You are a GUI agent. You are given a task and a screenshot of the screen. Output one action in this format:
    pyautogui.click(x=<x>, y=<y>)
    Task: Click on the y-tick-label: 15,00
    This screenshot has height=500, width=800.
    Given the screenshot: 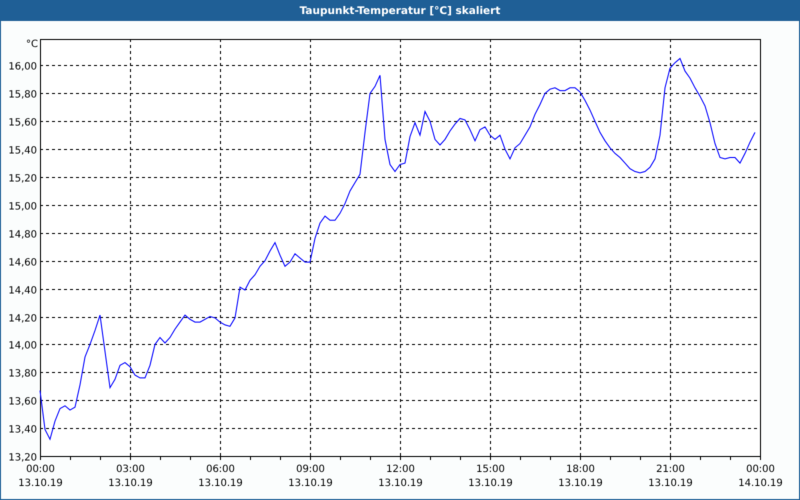 What is the action you would take?
    pyautogui.click(x=22, y=207)
    